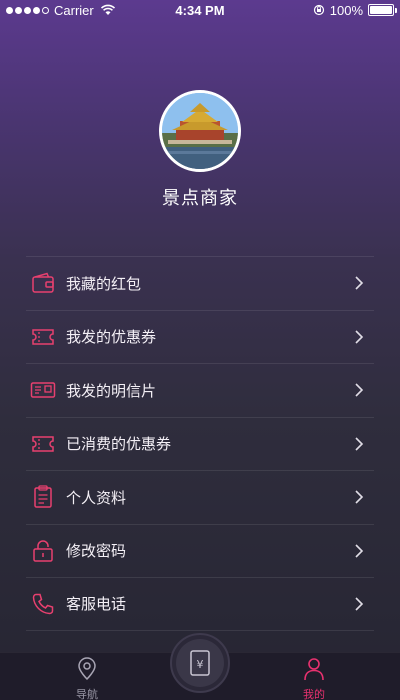 The image size is (400, 700). I want to click on menu-item-label: 个人资料, so click(96, 497).